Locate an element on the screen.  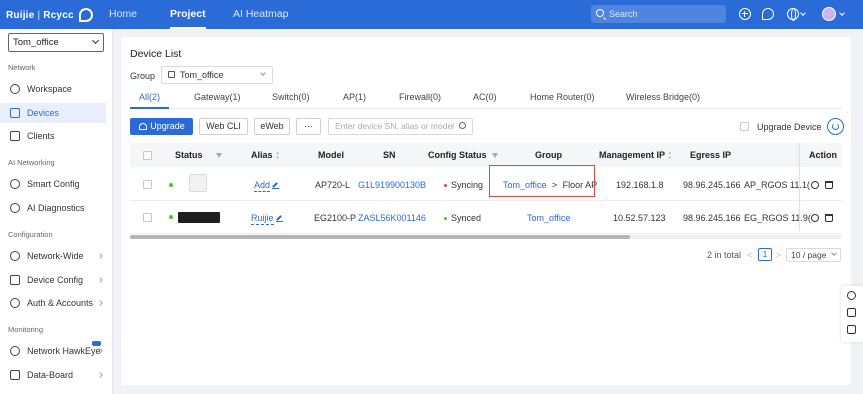
site-selector: Tom_office is located at coordinates (56, 42).